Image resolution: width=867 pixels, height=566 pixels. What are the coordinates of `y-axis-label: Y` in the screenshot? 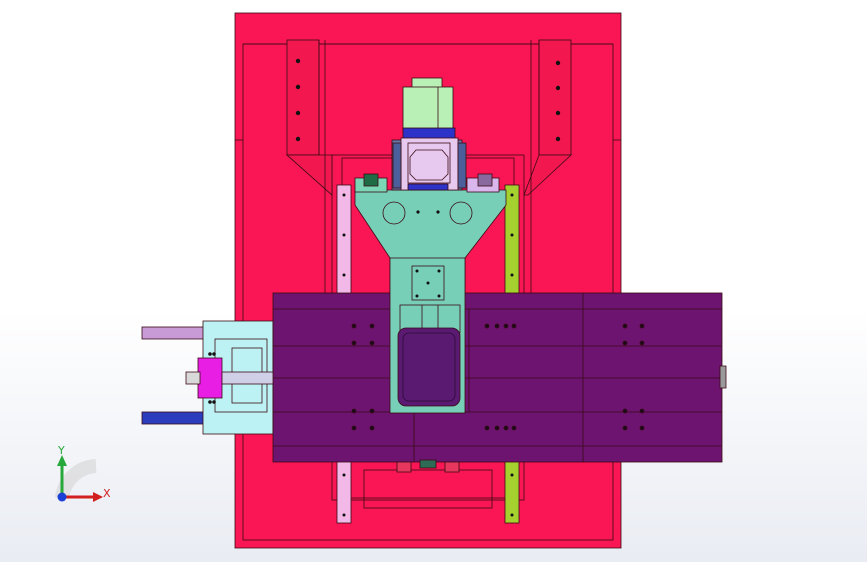 It's located at (61, 450).